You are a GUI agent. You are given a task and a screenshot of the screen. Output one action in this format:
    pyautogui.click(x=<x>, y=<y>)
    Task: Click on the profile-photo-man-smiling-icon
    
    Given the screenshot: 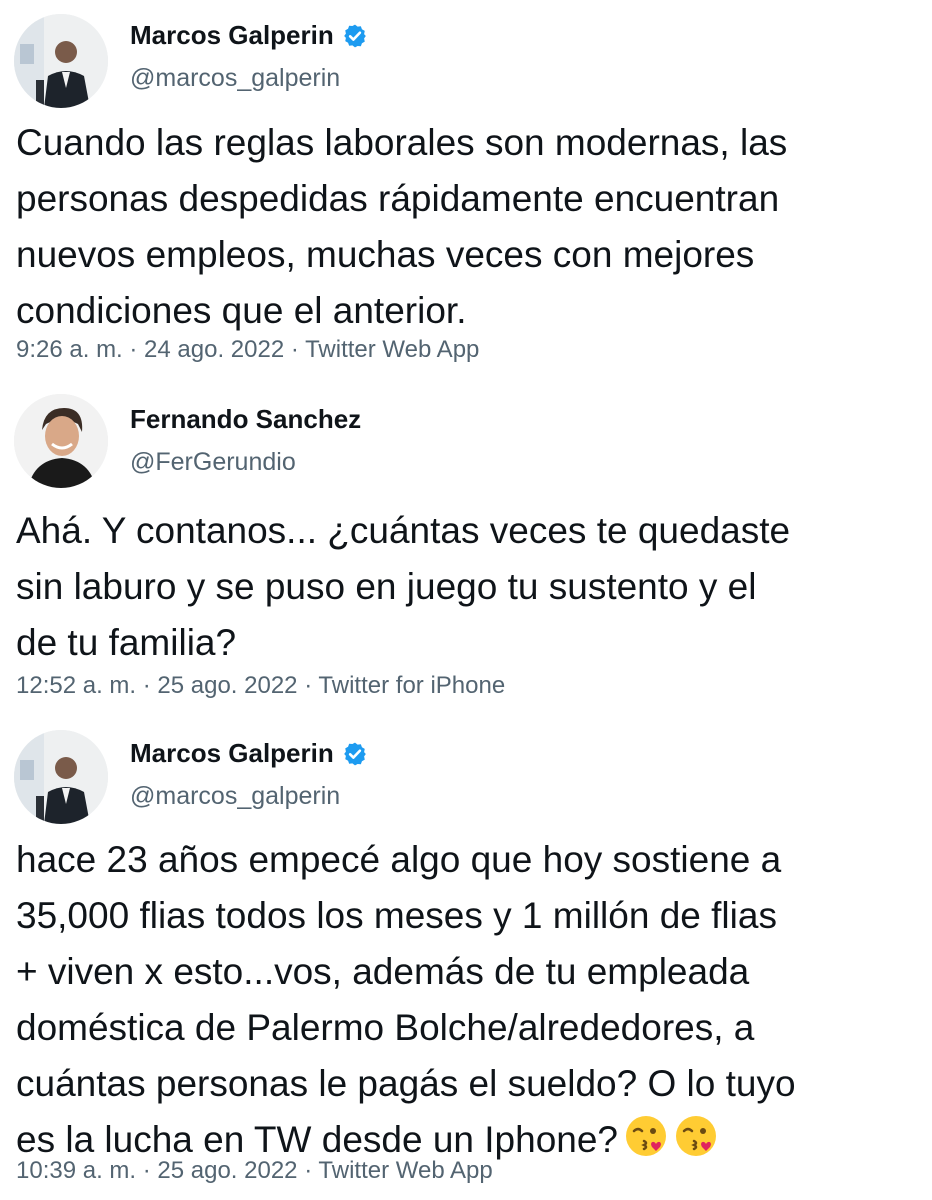 What is the action you would take?
    pyautogui.click(x=61, y=441)
    